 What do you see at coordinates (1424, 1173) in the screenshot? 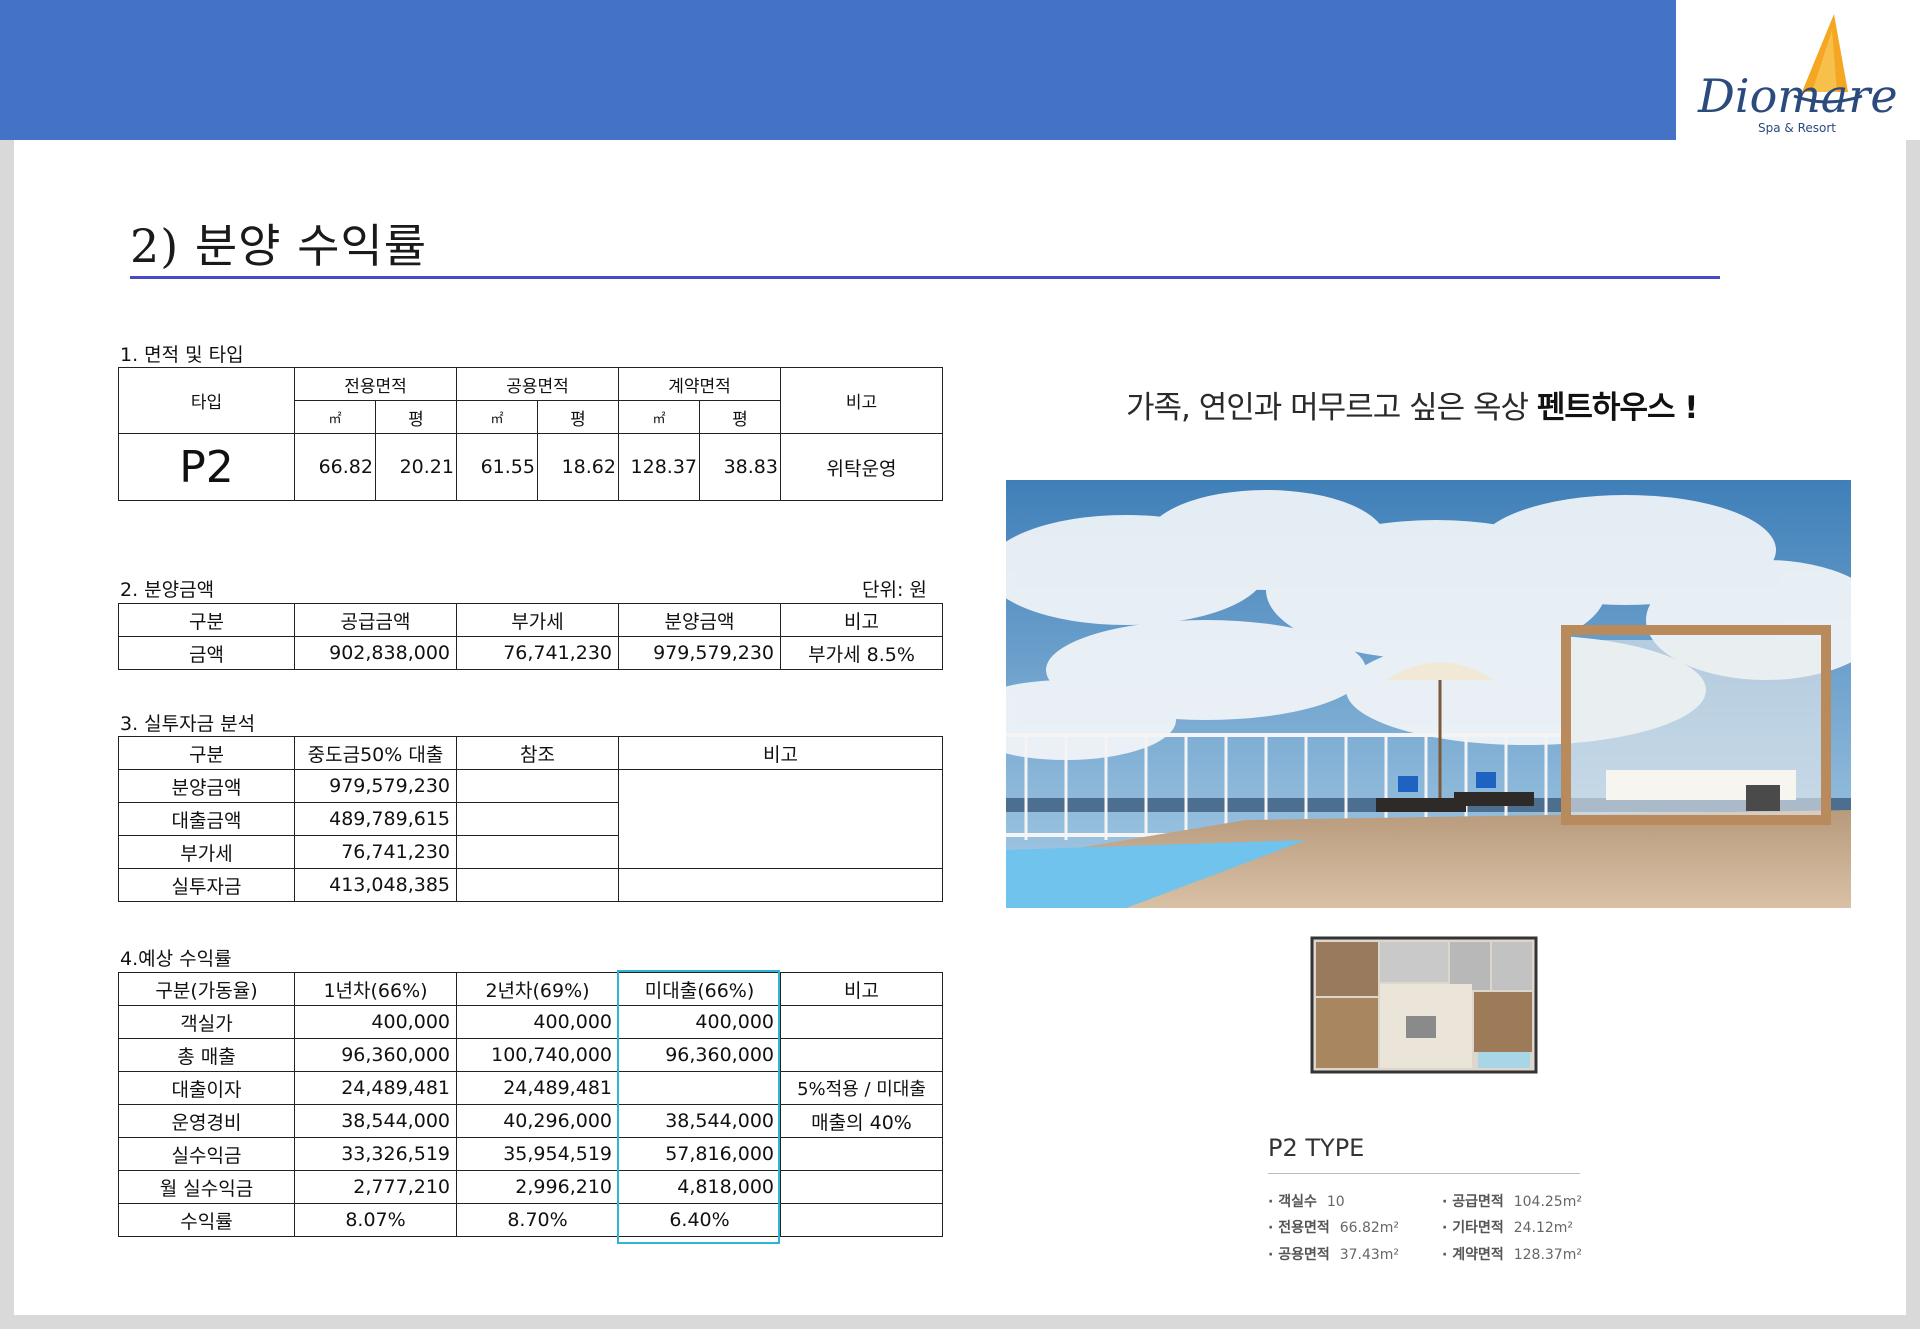
I see `ptype-divider` at bounding box center [1424, 1173].